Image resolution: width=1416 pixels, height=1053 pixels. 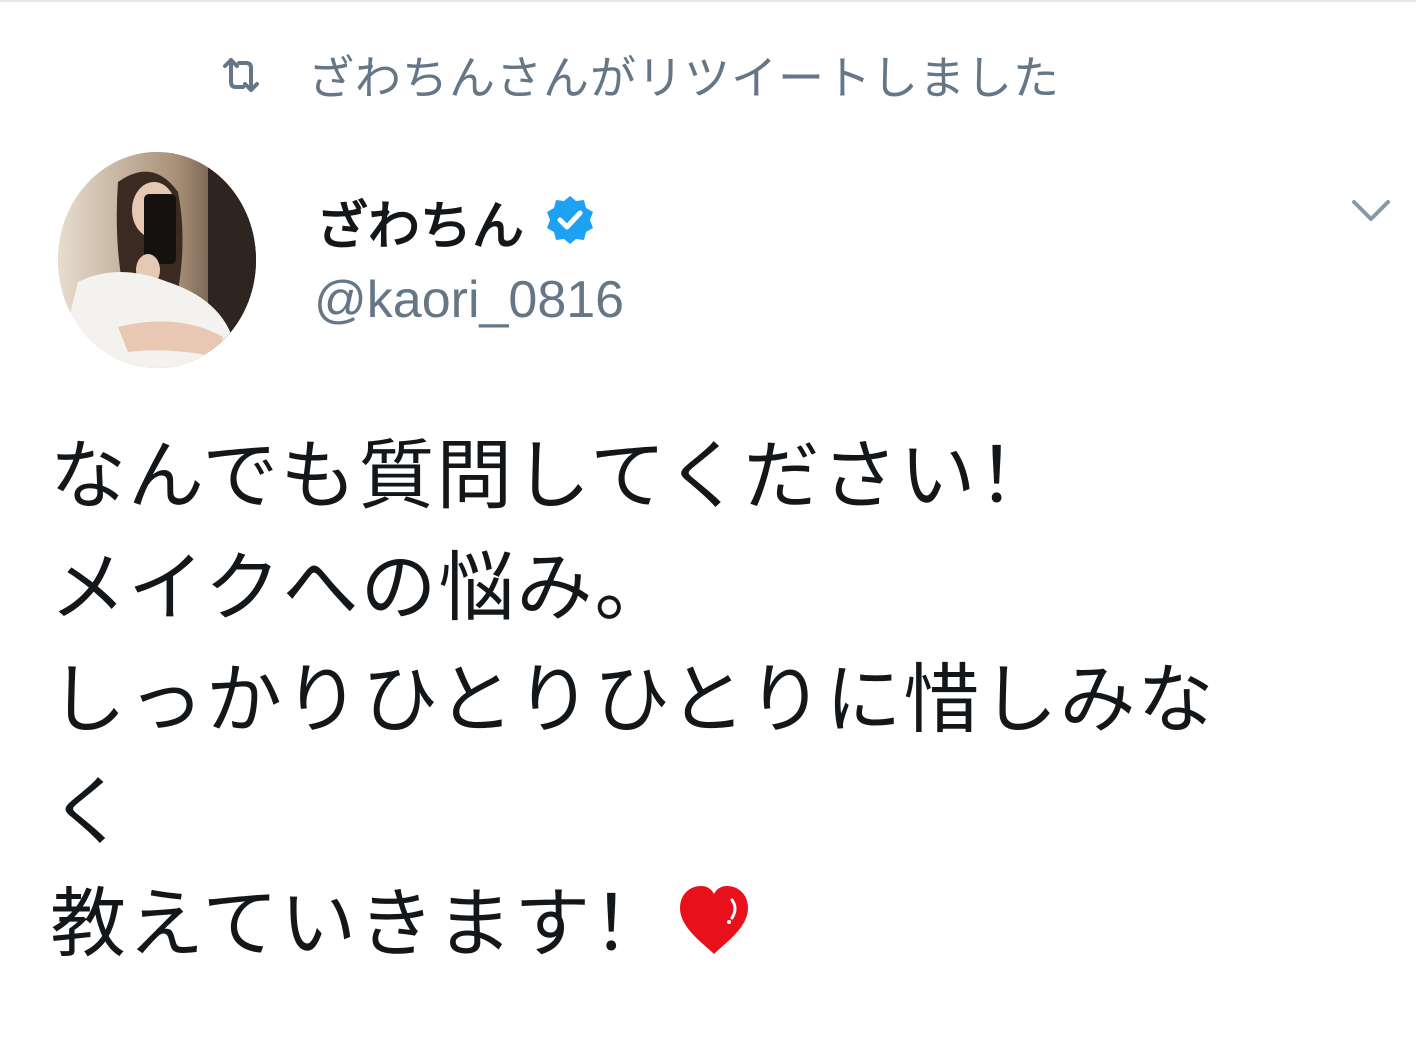 What do you see at coordinates (157, 260) in the screenshot?
I see `avatar` at bounding box center [157, 260].